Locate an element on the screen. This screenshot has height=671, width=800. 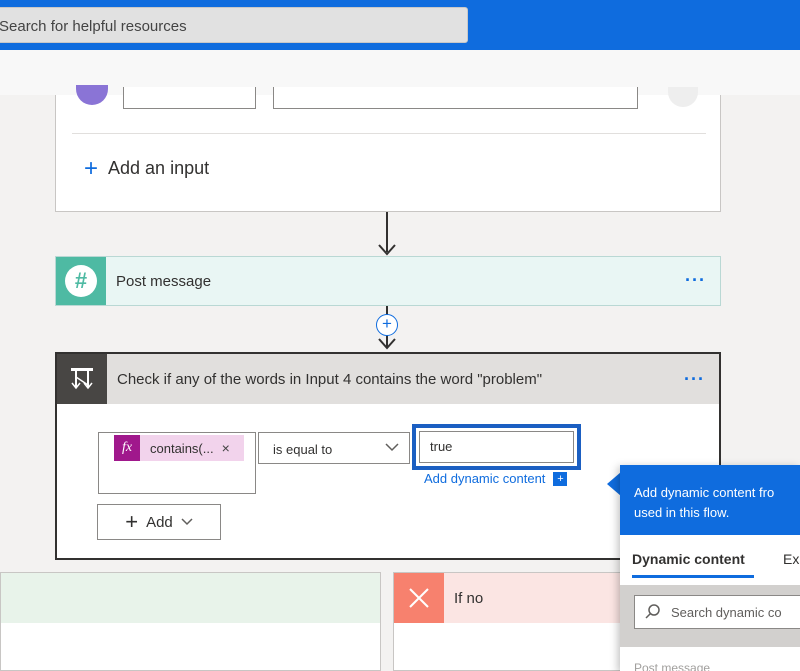
dynamic-search-area: Search dynamic co is located at coordinates (710, 616).